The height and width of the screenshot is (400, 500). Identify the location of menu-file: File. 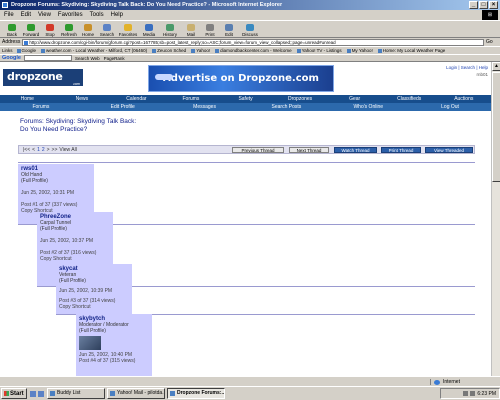
(9, 15).